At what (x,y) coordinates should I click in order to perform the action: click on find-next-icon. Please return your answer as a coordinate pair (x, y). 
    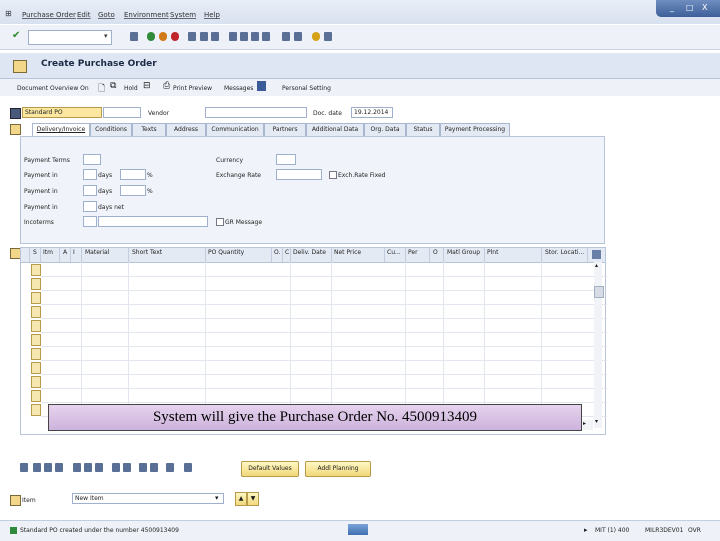
    Looking at the image, I should click on (215, 36).